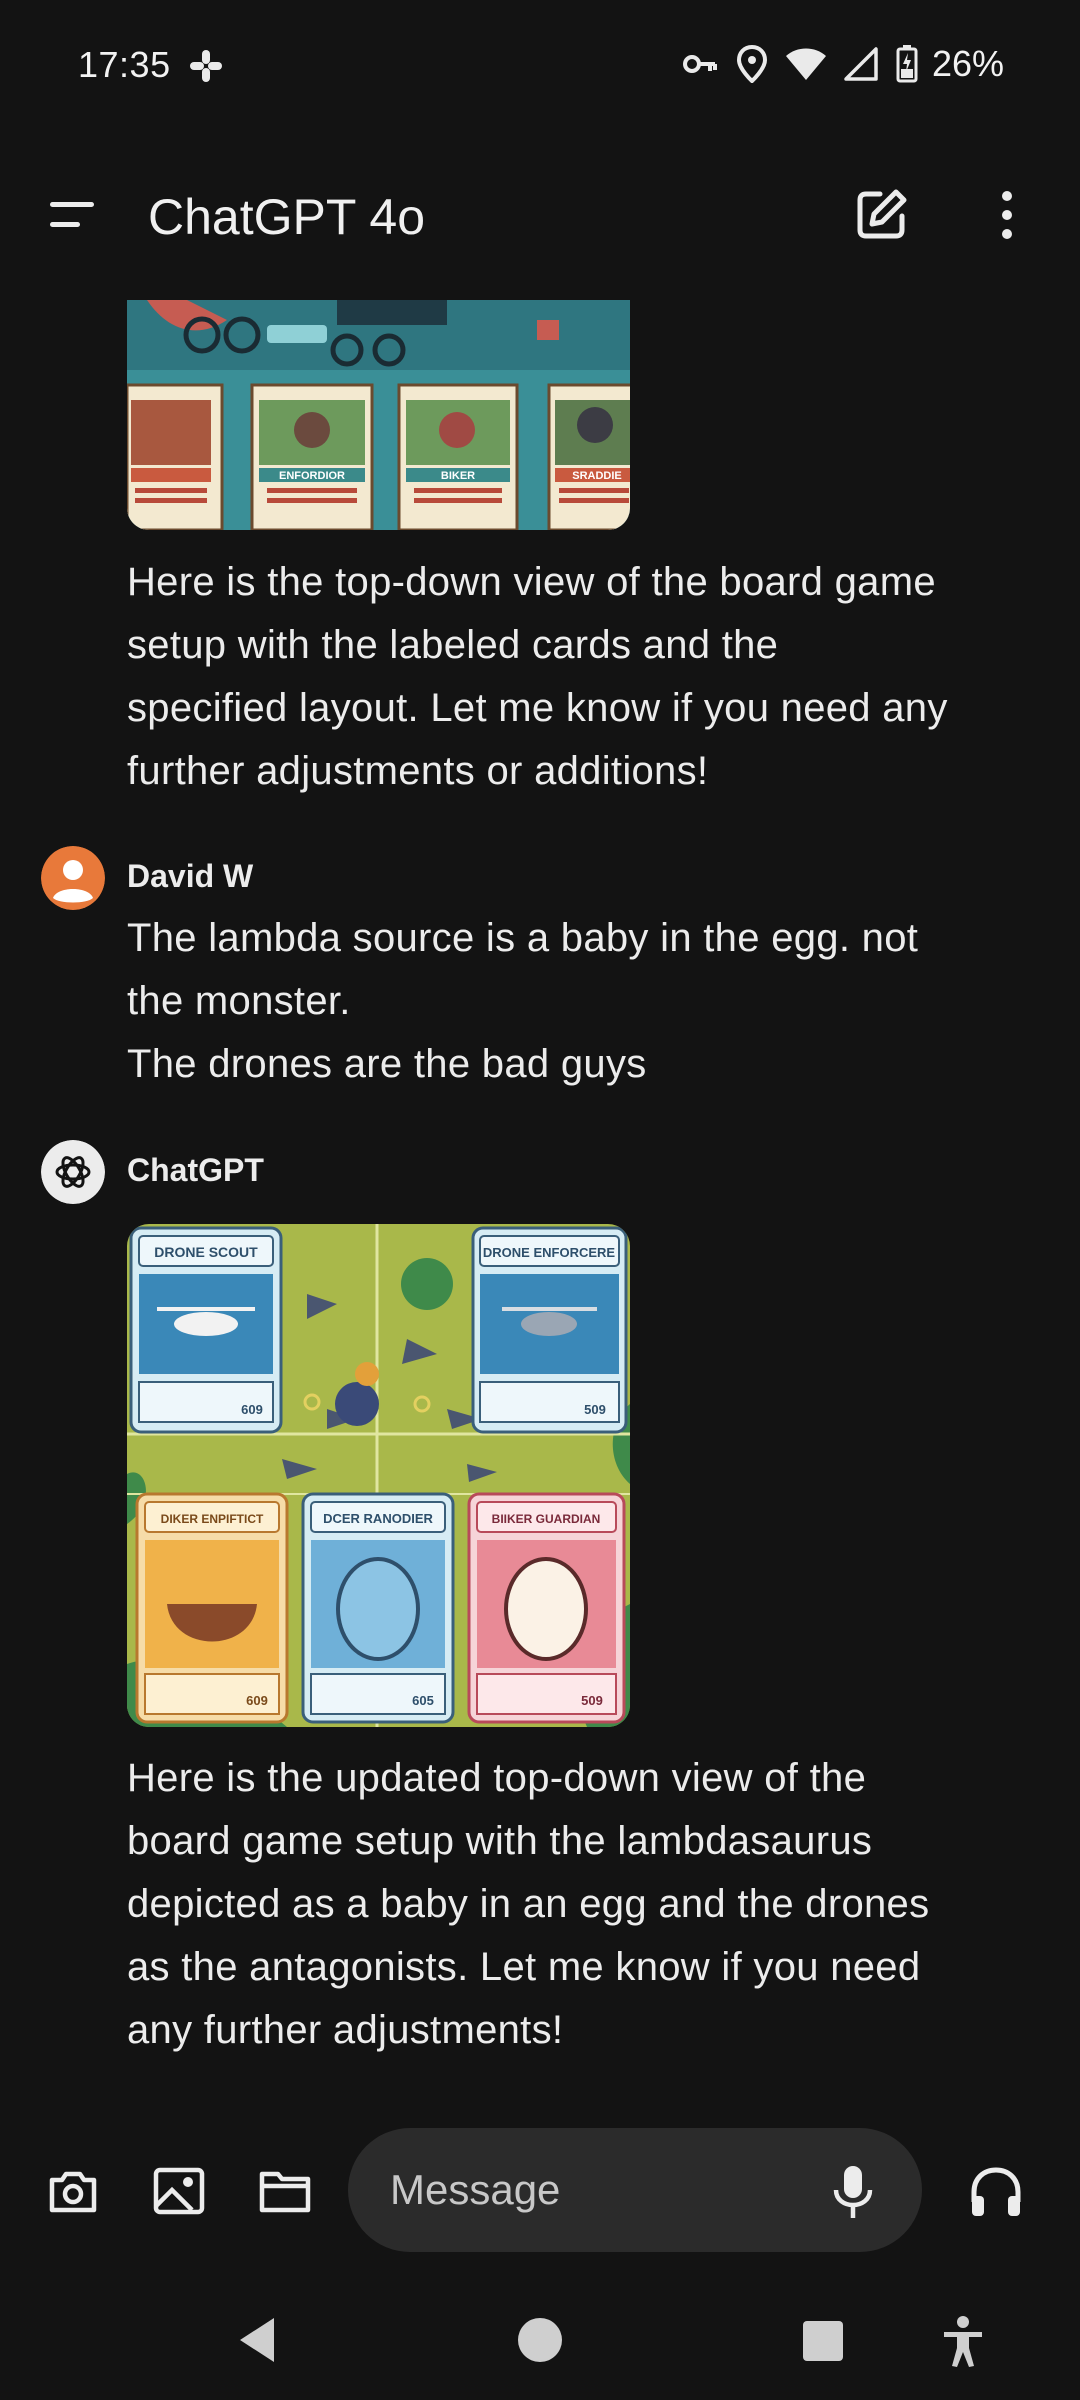 The image size is (1080, 2400). I want to click on status-bar: 17:35 26%, so click(540, 65).